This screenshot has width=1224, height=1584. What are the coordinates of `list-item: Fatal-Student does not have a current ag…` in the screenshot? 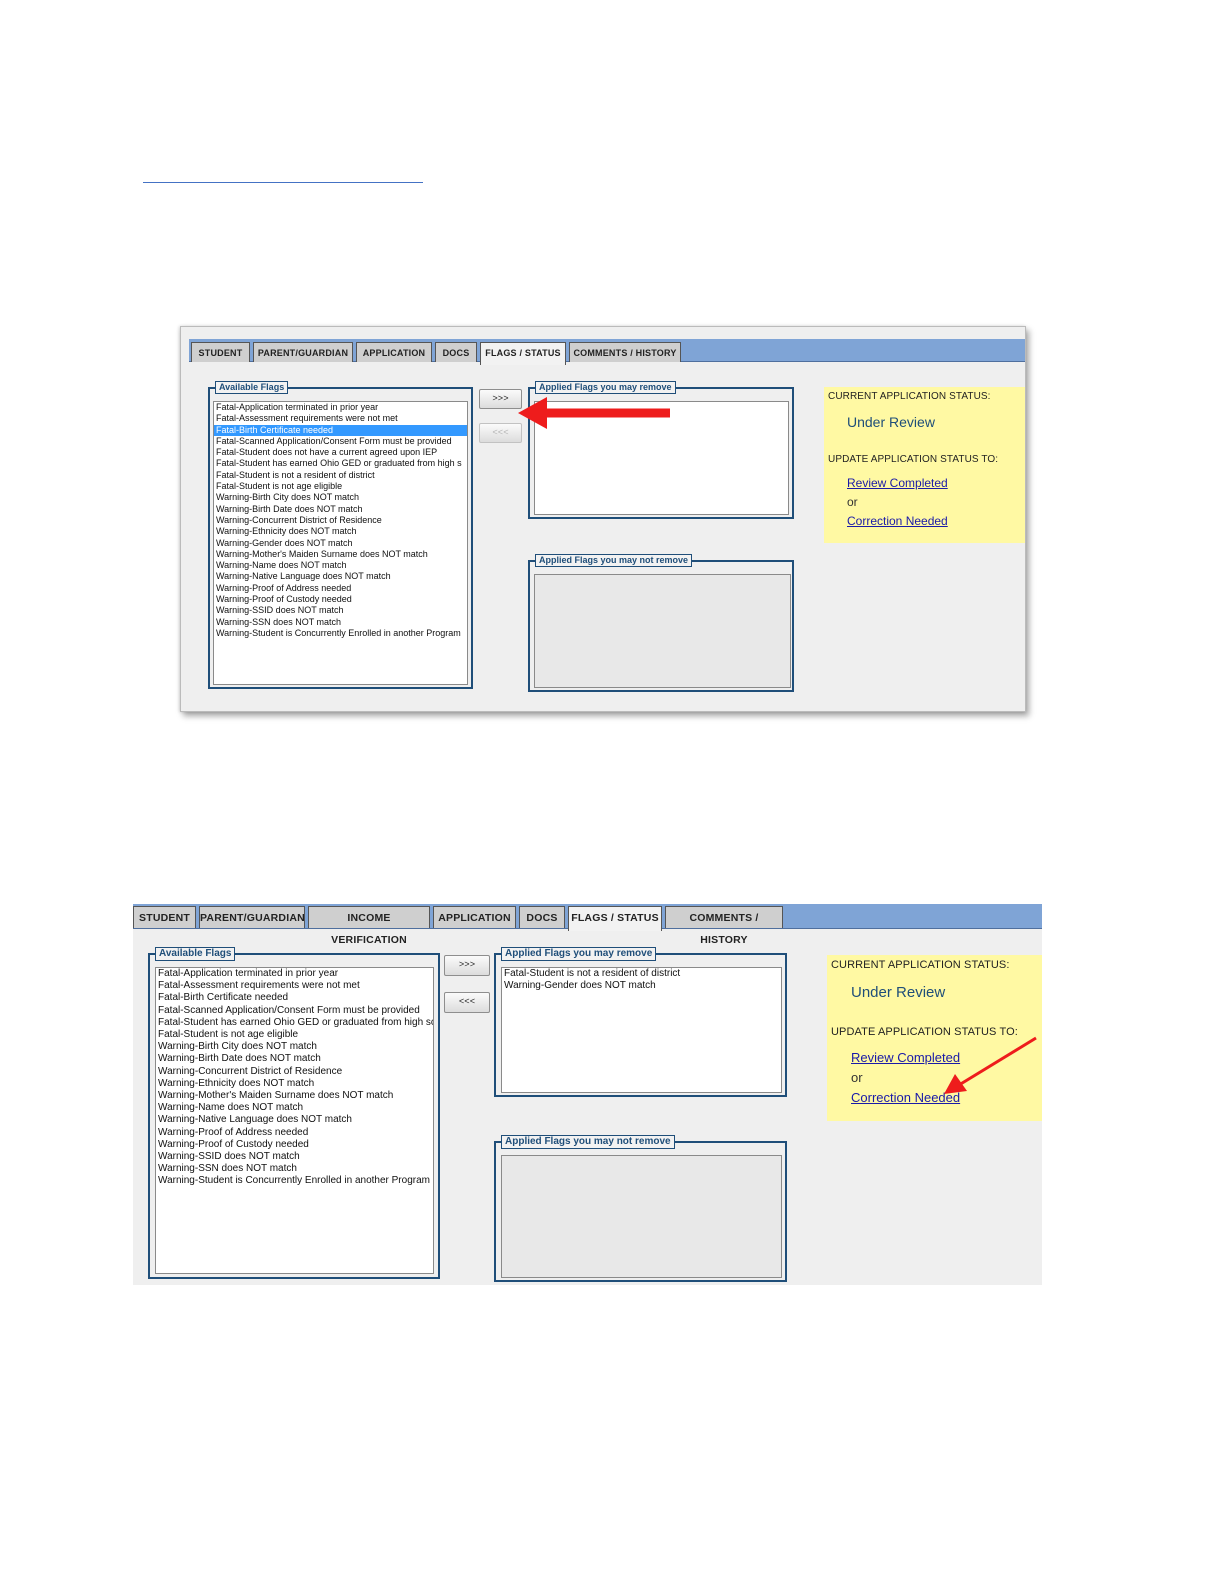 It's located at (340, 452).